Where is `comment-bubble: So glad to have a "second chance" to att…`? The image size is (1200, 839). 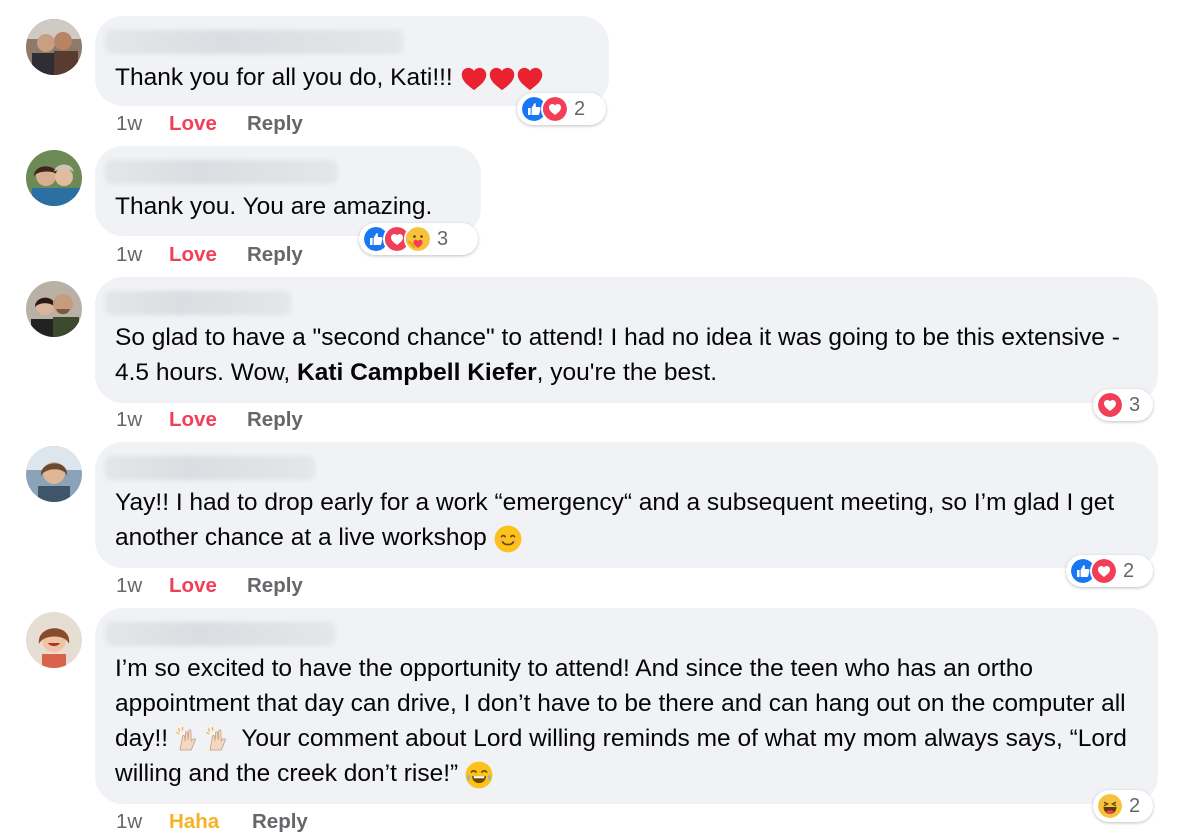 comment-bubble: So glad to have a "second chance" to att… is located at coordinates (626, 340).